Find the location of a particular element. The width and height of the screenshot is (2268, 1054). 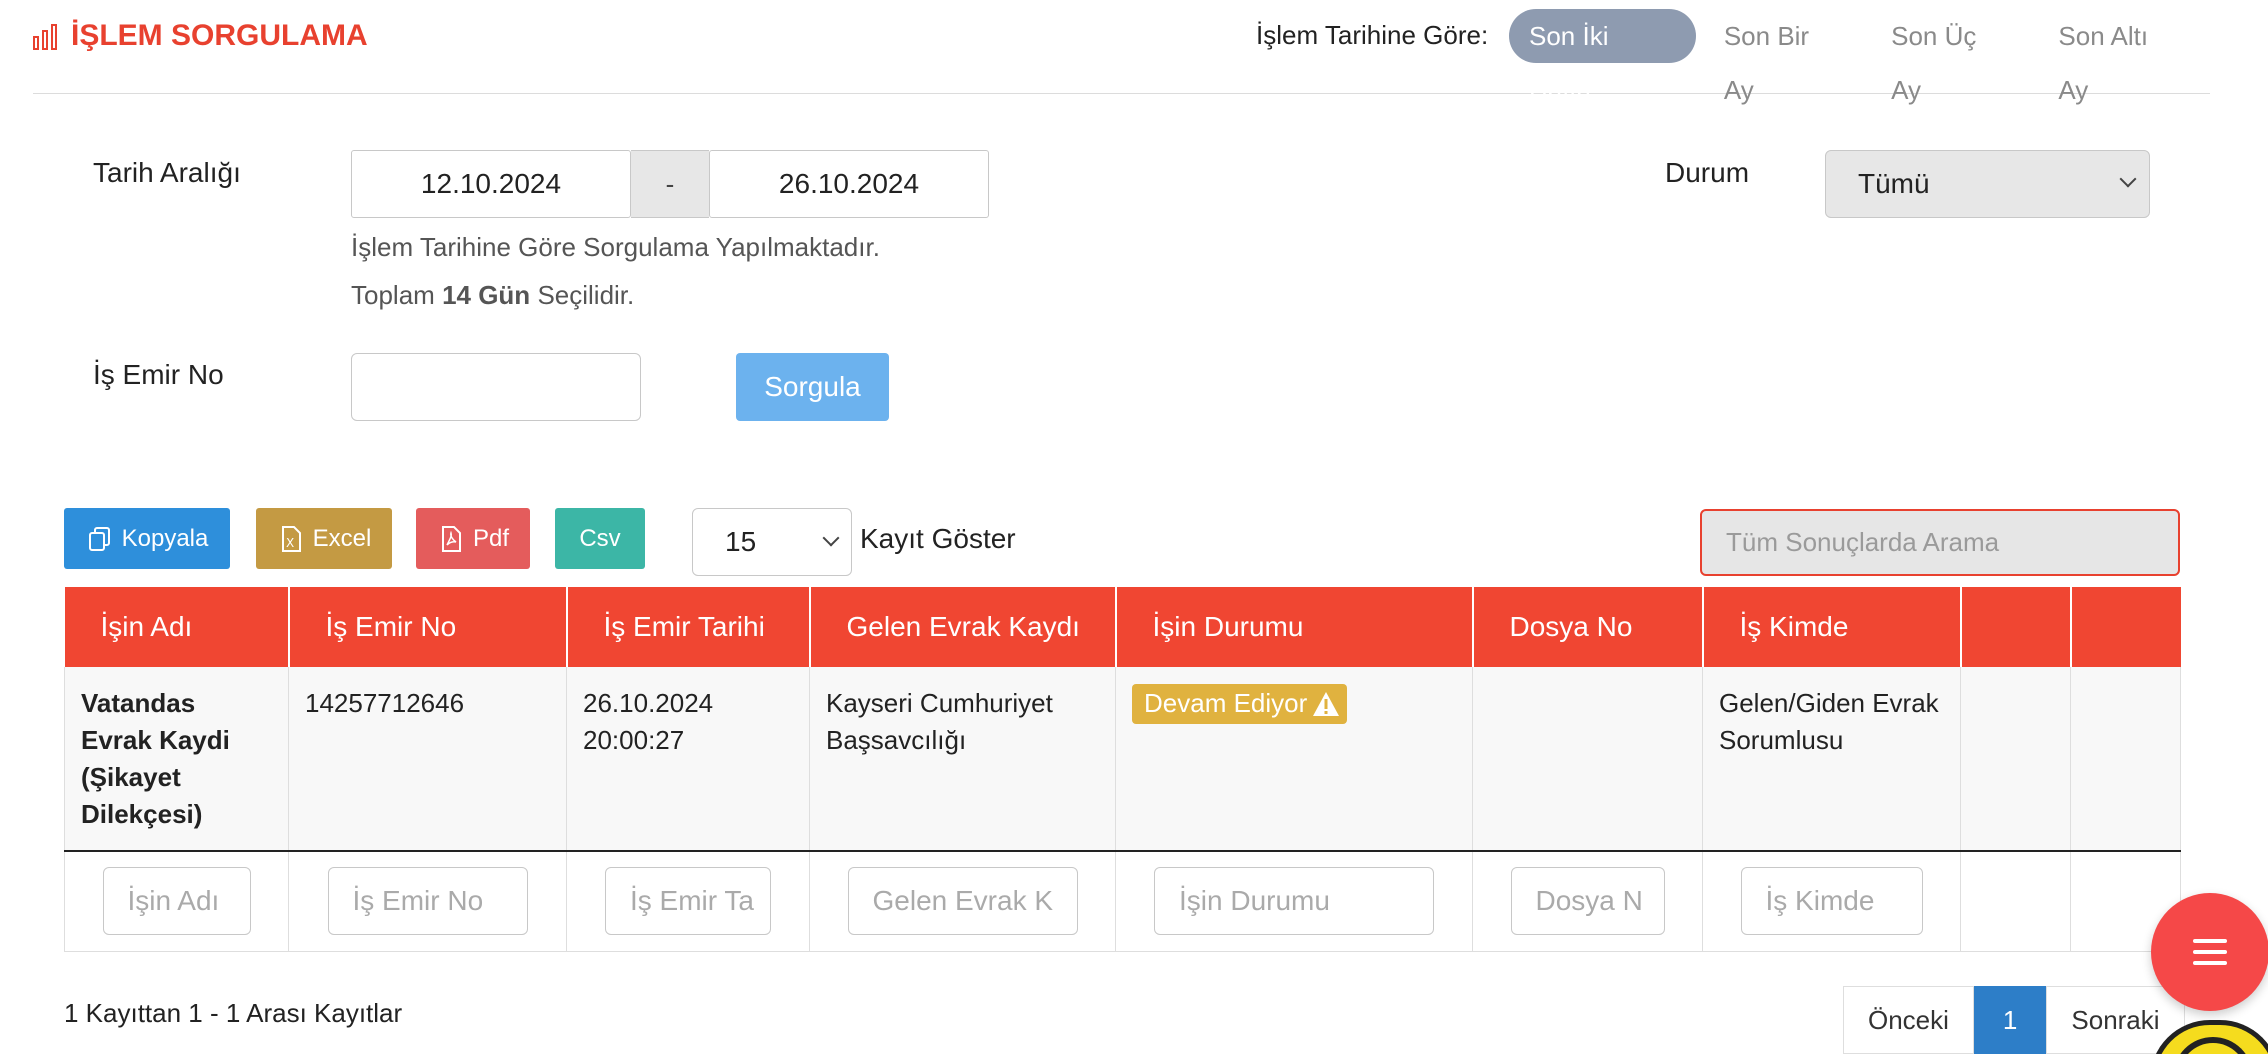

filter-order-date-input: İş Emir Ta is located at coordinates (688, 901).